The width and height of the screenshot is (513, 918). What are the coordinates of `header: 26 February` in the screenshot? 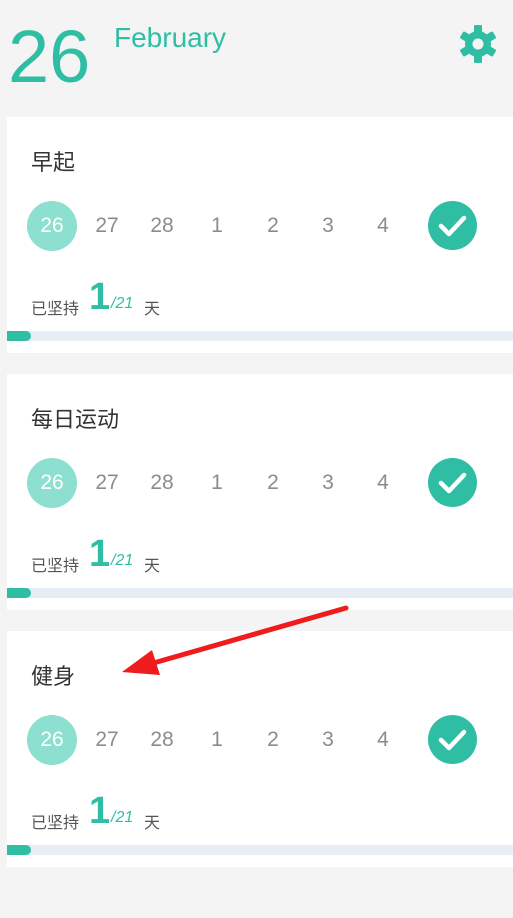 It's located at (256, 55).